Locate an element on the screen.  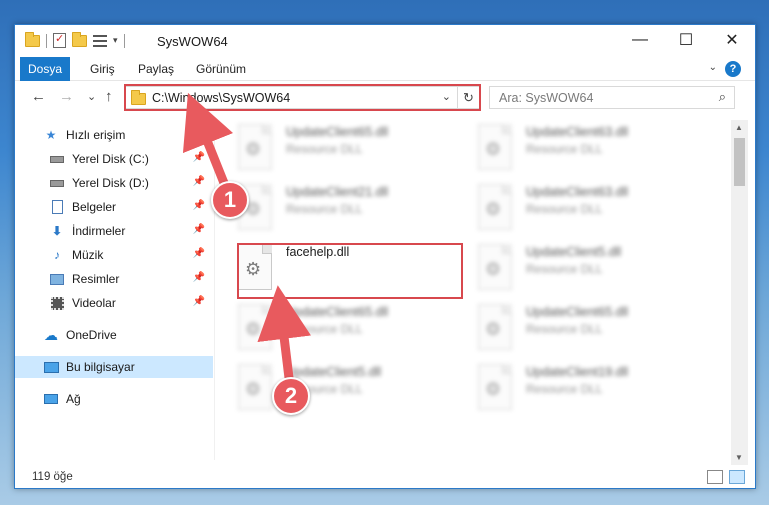
details-view-icon is located at coordinates (715, 477).